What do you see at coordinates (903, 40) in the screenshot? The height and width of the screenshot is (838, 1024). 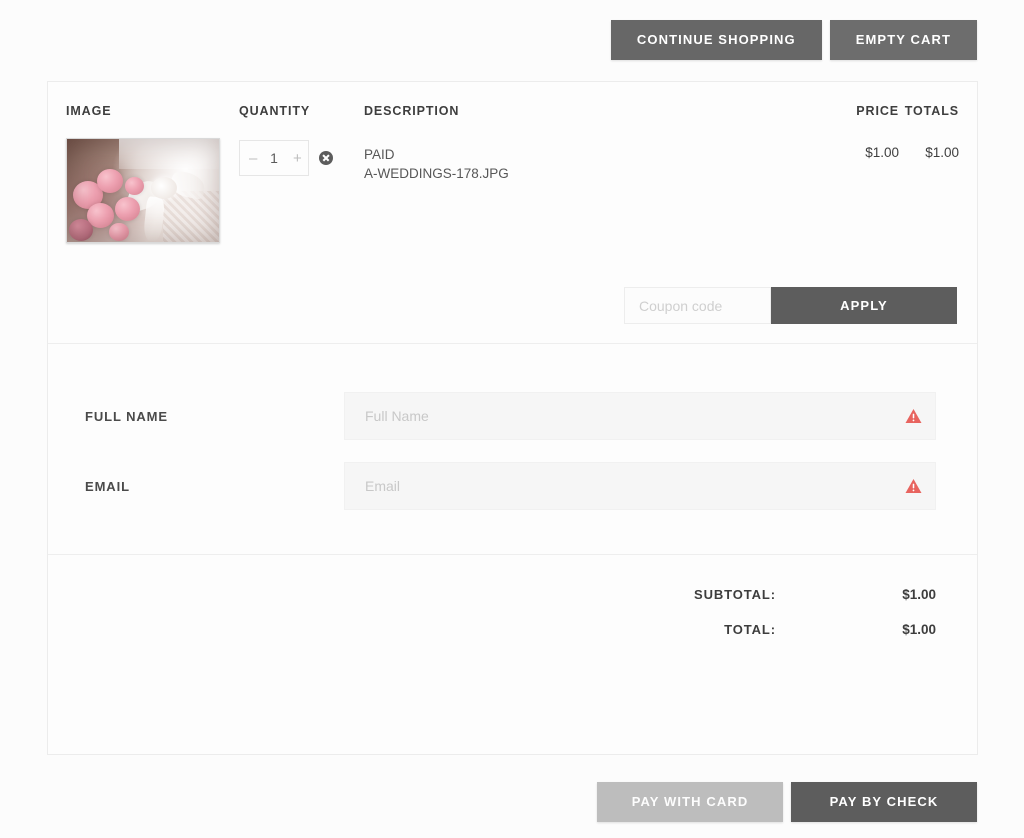 I see `empty-cart-button: EMPTY CART` at bounding box center [903, 40].